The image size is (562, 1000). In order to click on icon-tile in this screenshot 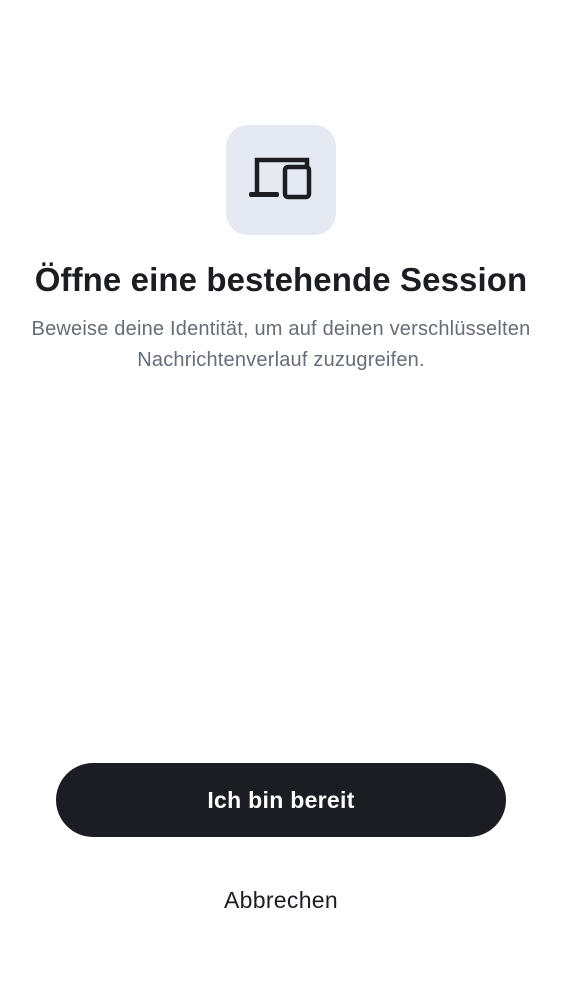, I will do `click(281, 180)`.